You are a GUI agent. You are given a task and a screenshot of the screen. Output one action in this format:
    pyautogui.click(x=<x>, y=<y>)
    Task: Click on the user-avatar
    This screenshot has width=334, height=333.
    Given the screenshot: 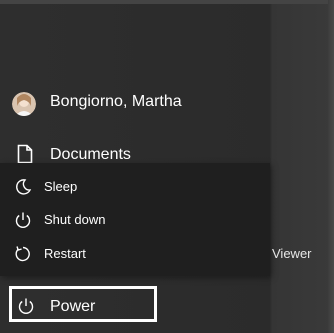 What is the action you would take?
    pyautogui.click(x=24, y=104)
    